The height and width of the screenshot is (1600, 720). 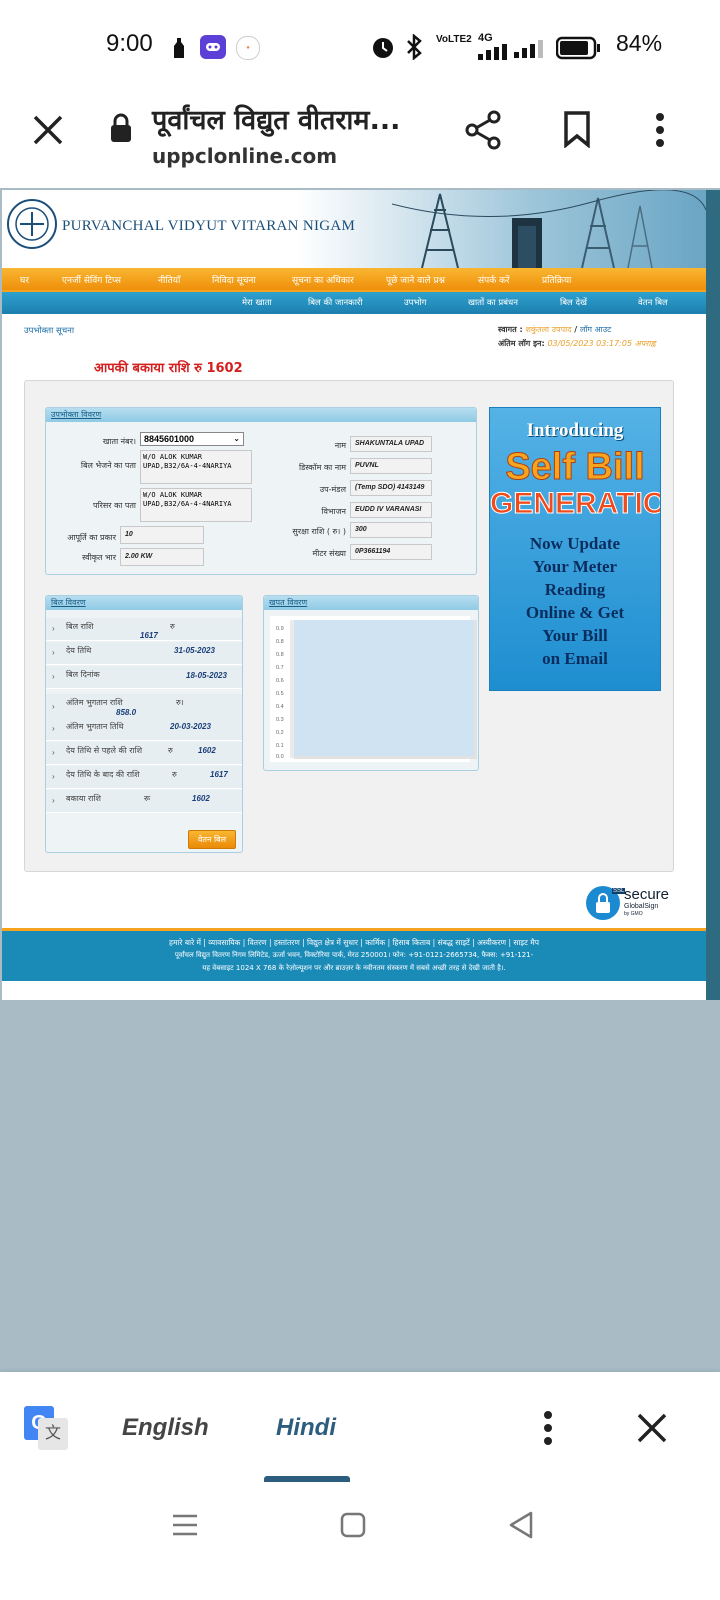 What do you see at coordinates (170, 750) in the screenshot?
I see `row-currency: रु` at bounding box center [170, 750].